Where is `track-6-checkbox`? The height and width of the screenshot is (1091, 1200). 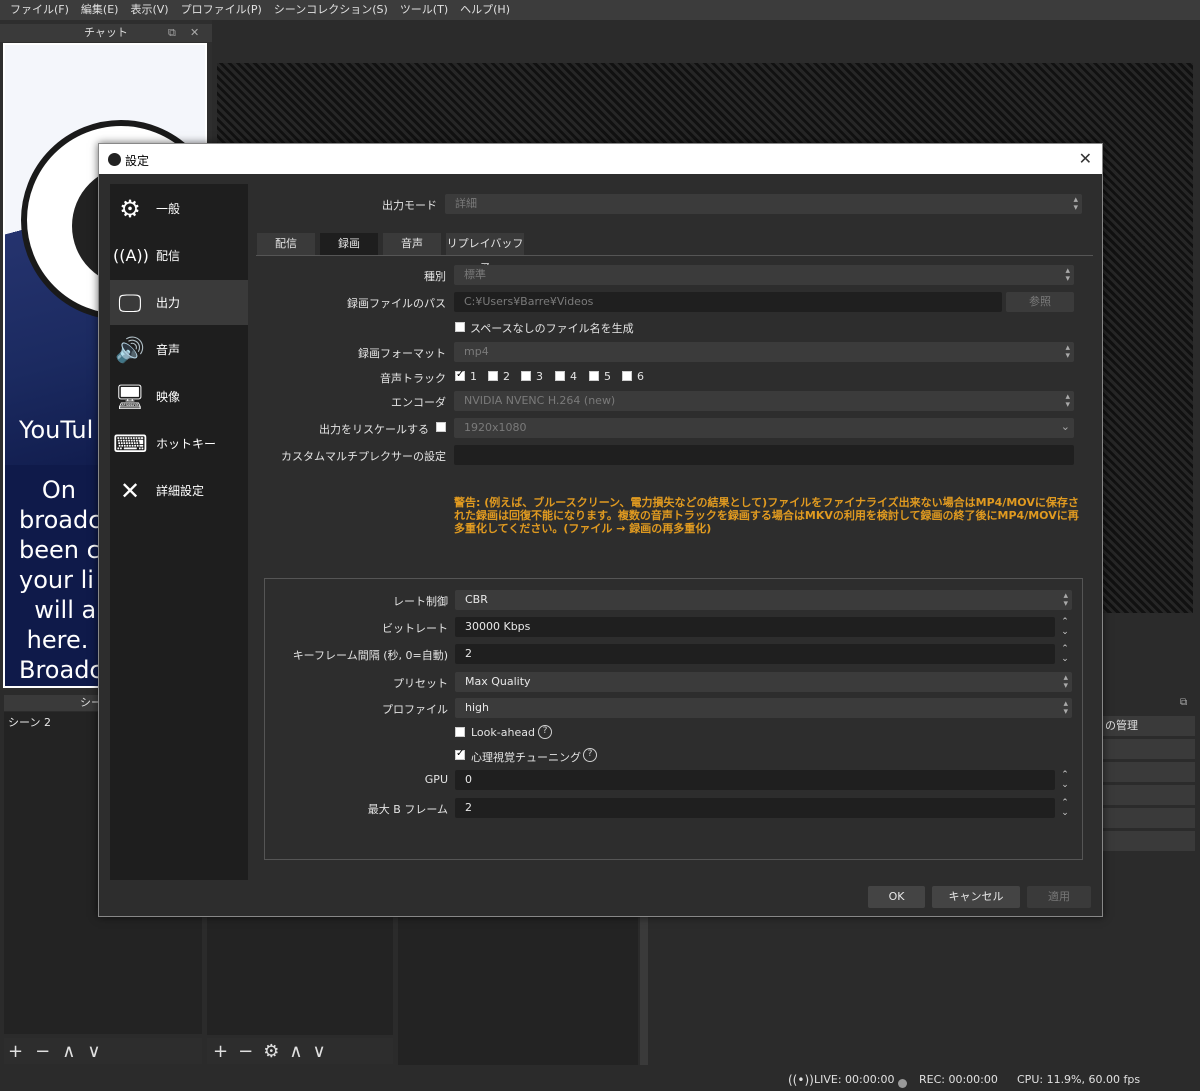 track-6-checkbox is located at coordinates (627, 376).